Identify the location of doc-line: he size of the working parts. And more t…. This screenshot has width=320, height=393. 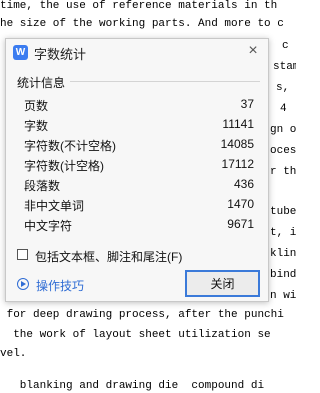
(142, 24).